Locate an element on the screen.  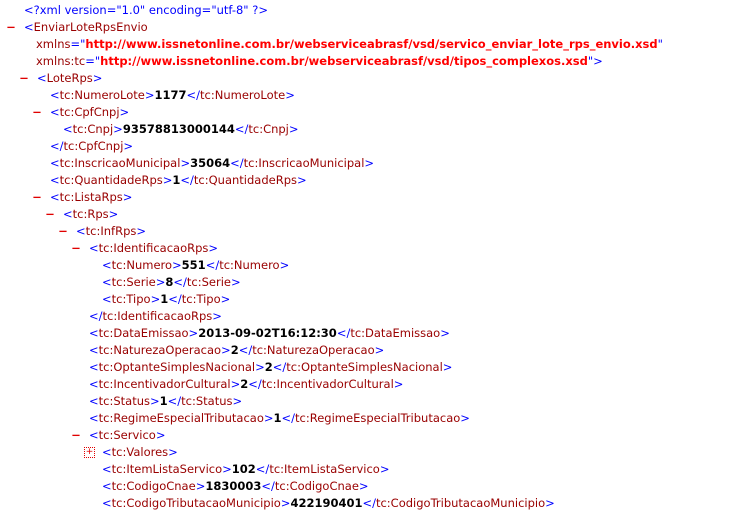
expand-toggle-icon: + is located at coordinates (89, 452).